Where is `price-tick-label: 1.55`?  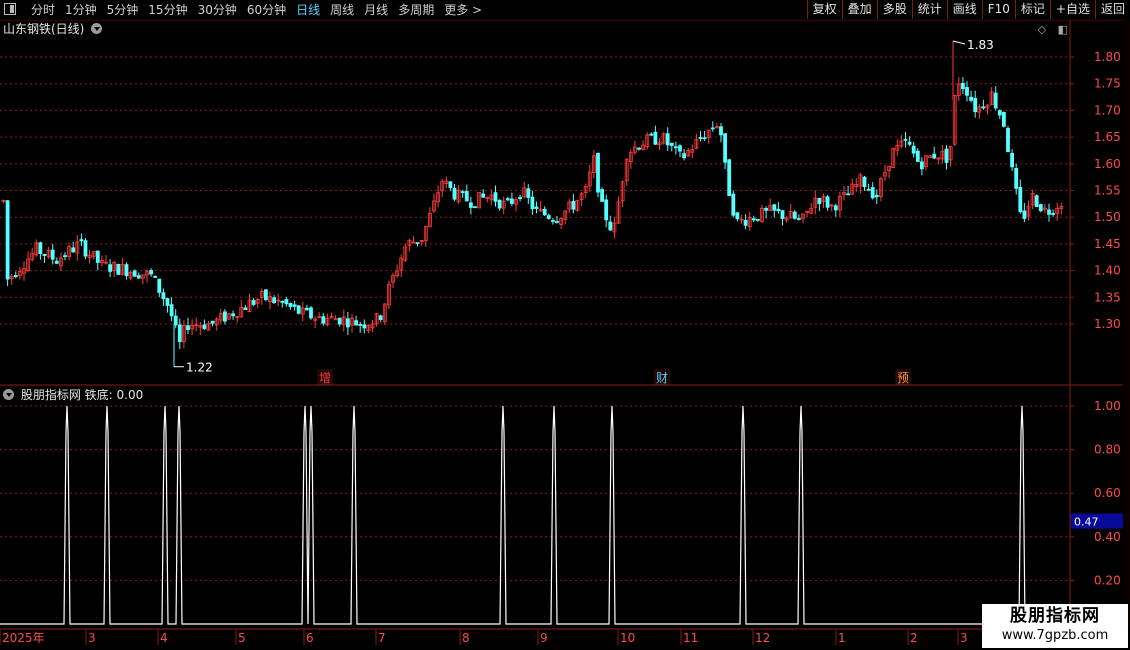
price-tick-label: 1.55 is located at coordinates (1107, 191).